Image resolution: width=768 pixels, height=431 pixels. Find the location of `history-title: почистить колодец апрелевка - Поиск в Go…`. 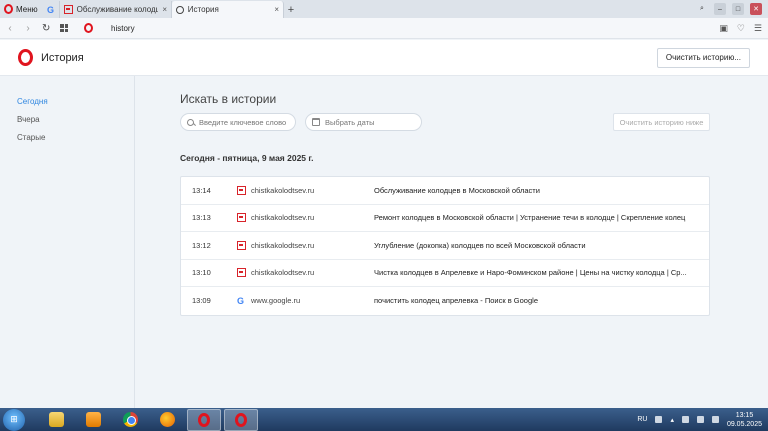

history-title: почистить колодец апрелевка - Поиск в Go… is located at coordinates (541, 300).